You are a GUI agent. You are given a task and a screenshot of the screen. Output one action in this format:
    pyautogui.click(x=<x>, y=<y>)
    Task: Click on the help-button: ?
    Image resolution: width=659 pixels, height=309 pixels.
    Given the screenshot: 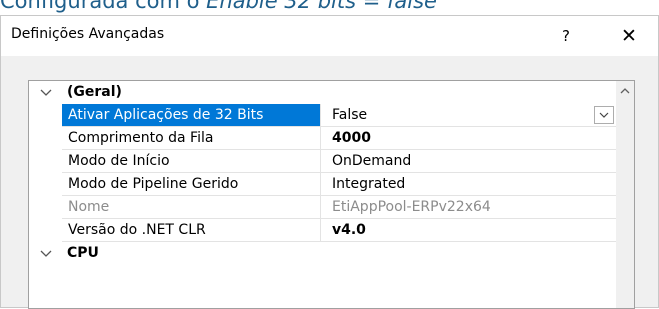 What is the action you would take?
    pyautogui.click(x=566, y=36)
    